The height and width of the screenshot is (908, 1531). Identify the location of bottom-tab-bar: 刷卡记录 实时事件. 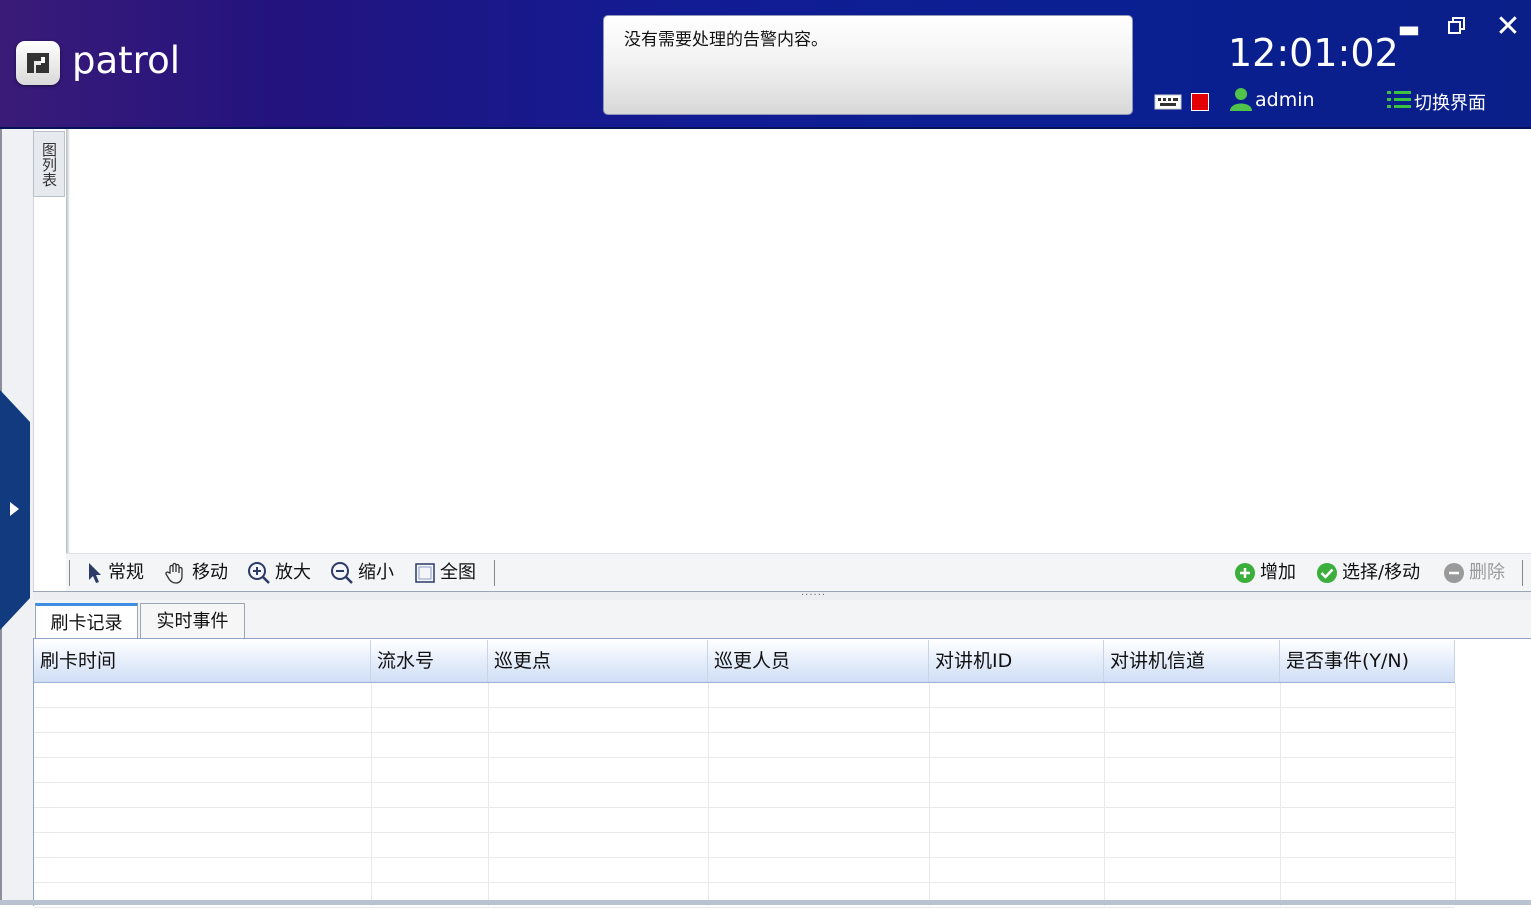
(782, 619).